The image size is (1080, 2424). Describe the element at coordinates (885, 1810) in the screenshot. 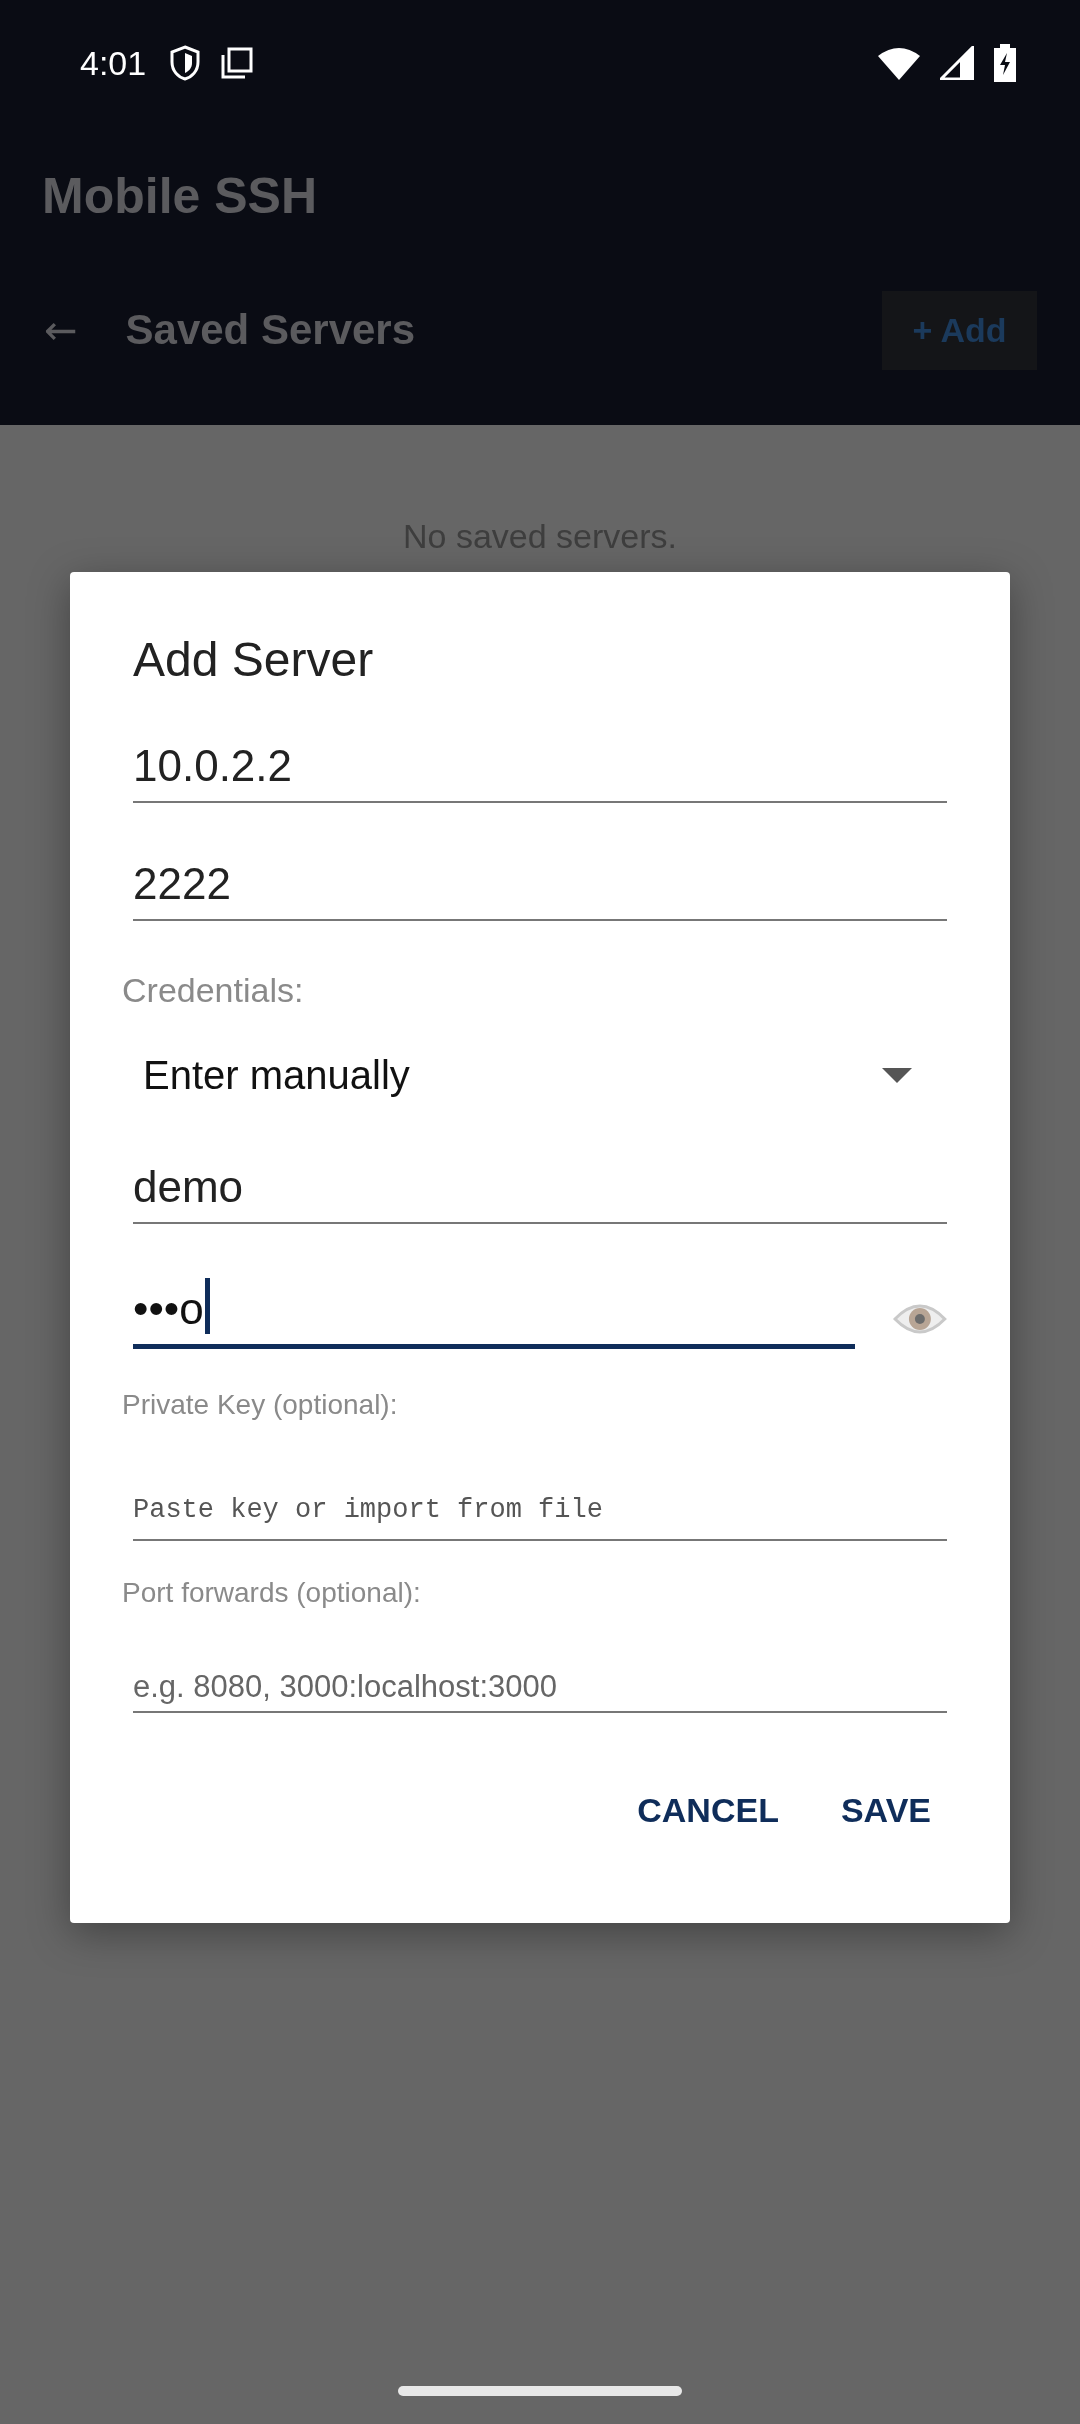

I see `save-button: SAVE` at that location.